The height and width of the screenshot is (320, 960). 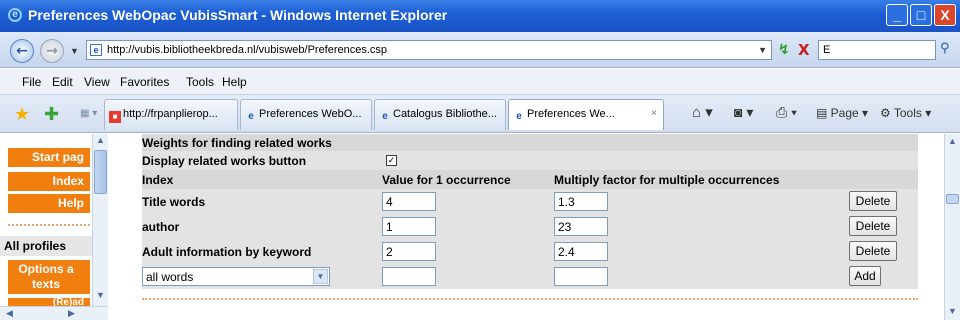 What do you see at coordinates (227, 252) in the screenshot?
I see `index-name: Adult information by keyword` at bounding box center [227, 252].